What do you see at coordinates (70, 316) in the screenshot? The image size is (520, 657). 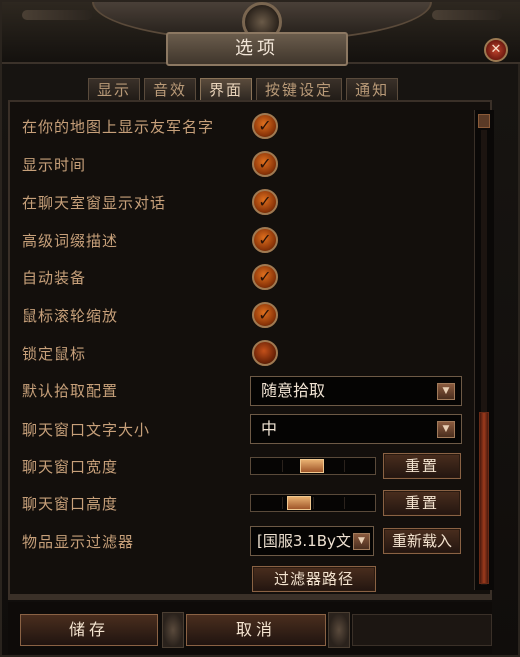 I see `setting-label-wheel-zoom: 鼠标滚轮缩放` at bounding box center [70, 316].